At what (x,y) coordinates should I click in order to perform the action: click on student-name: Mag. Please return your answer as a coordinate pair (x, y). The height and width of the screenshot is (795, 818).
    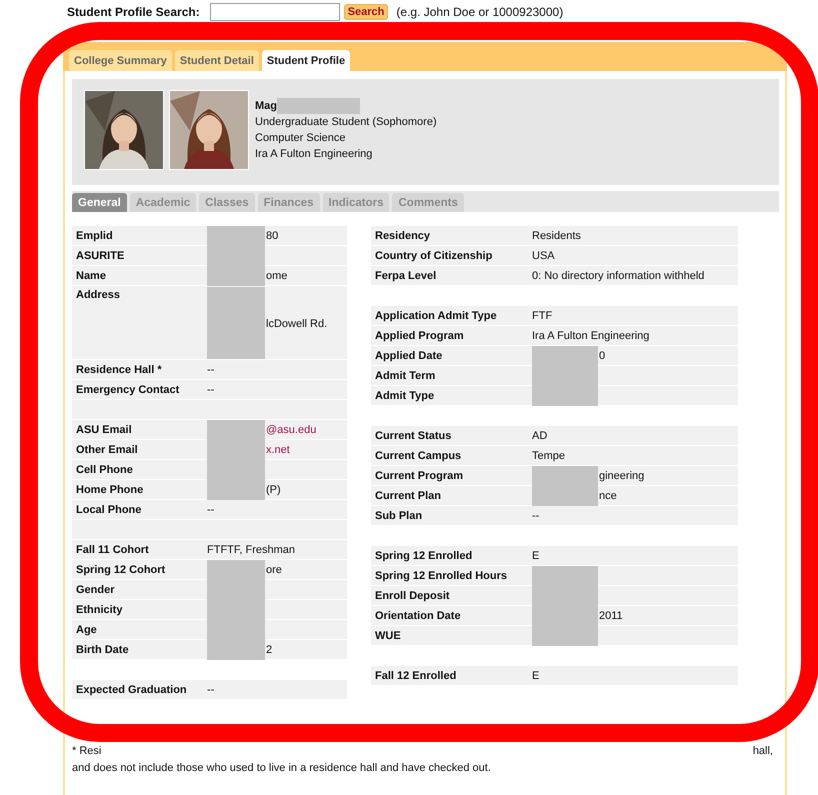
    Looking at the image, I should click on (266, 106).